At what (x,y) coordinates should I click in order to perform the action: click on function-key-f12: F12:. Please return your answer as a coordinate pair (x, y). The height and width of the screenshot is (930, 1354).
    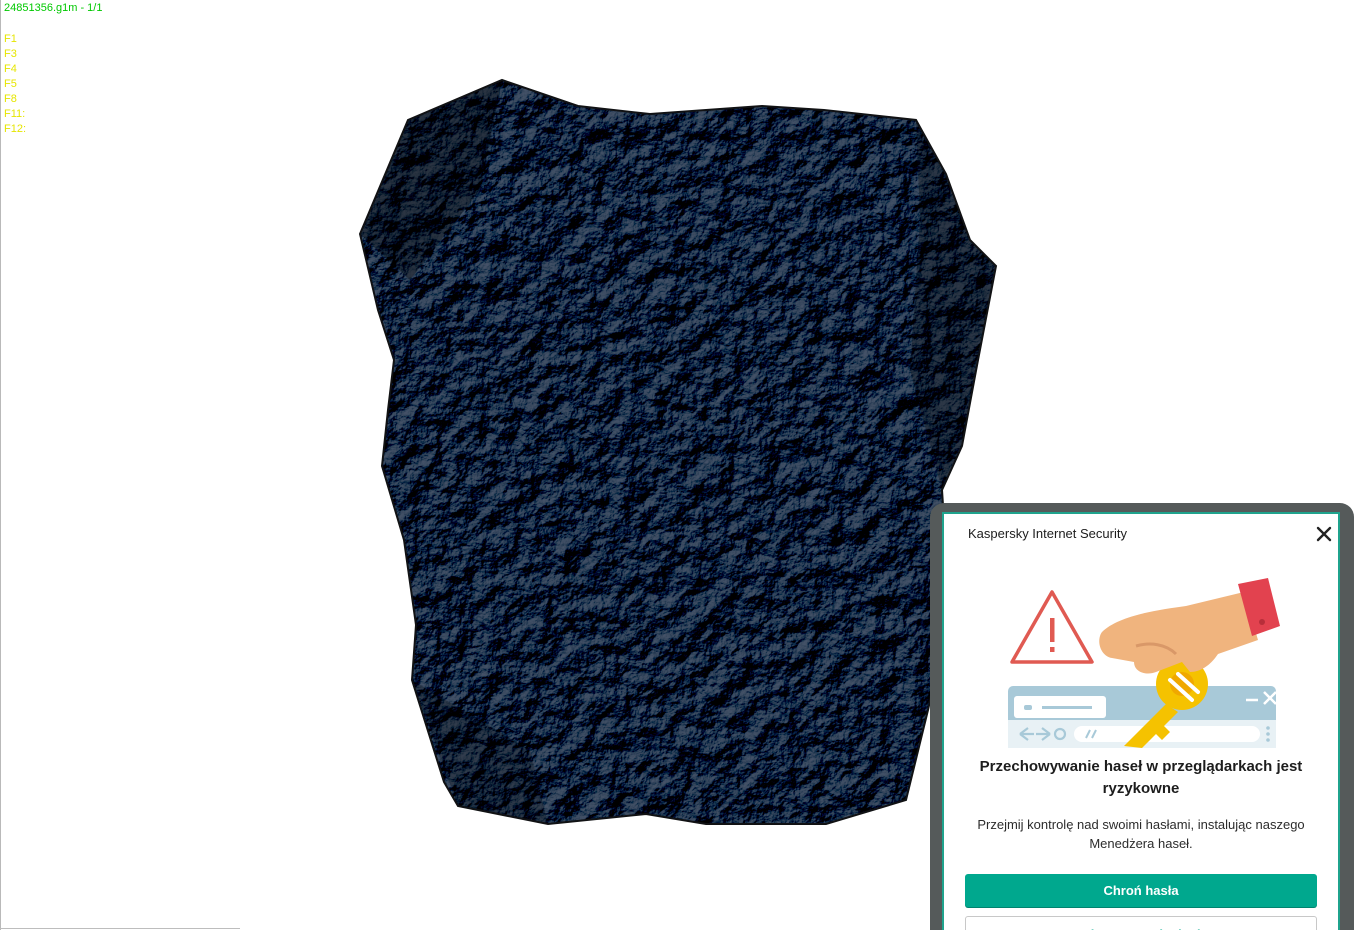
    Looking at the image, I should click on (15, 129).